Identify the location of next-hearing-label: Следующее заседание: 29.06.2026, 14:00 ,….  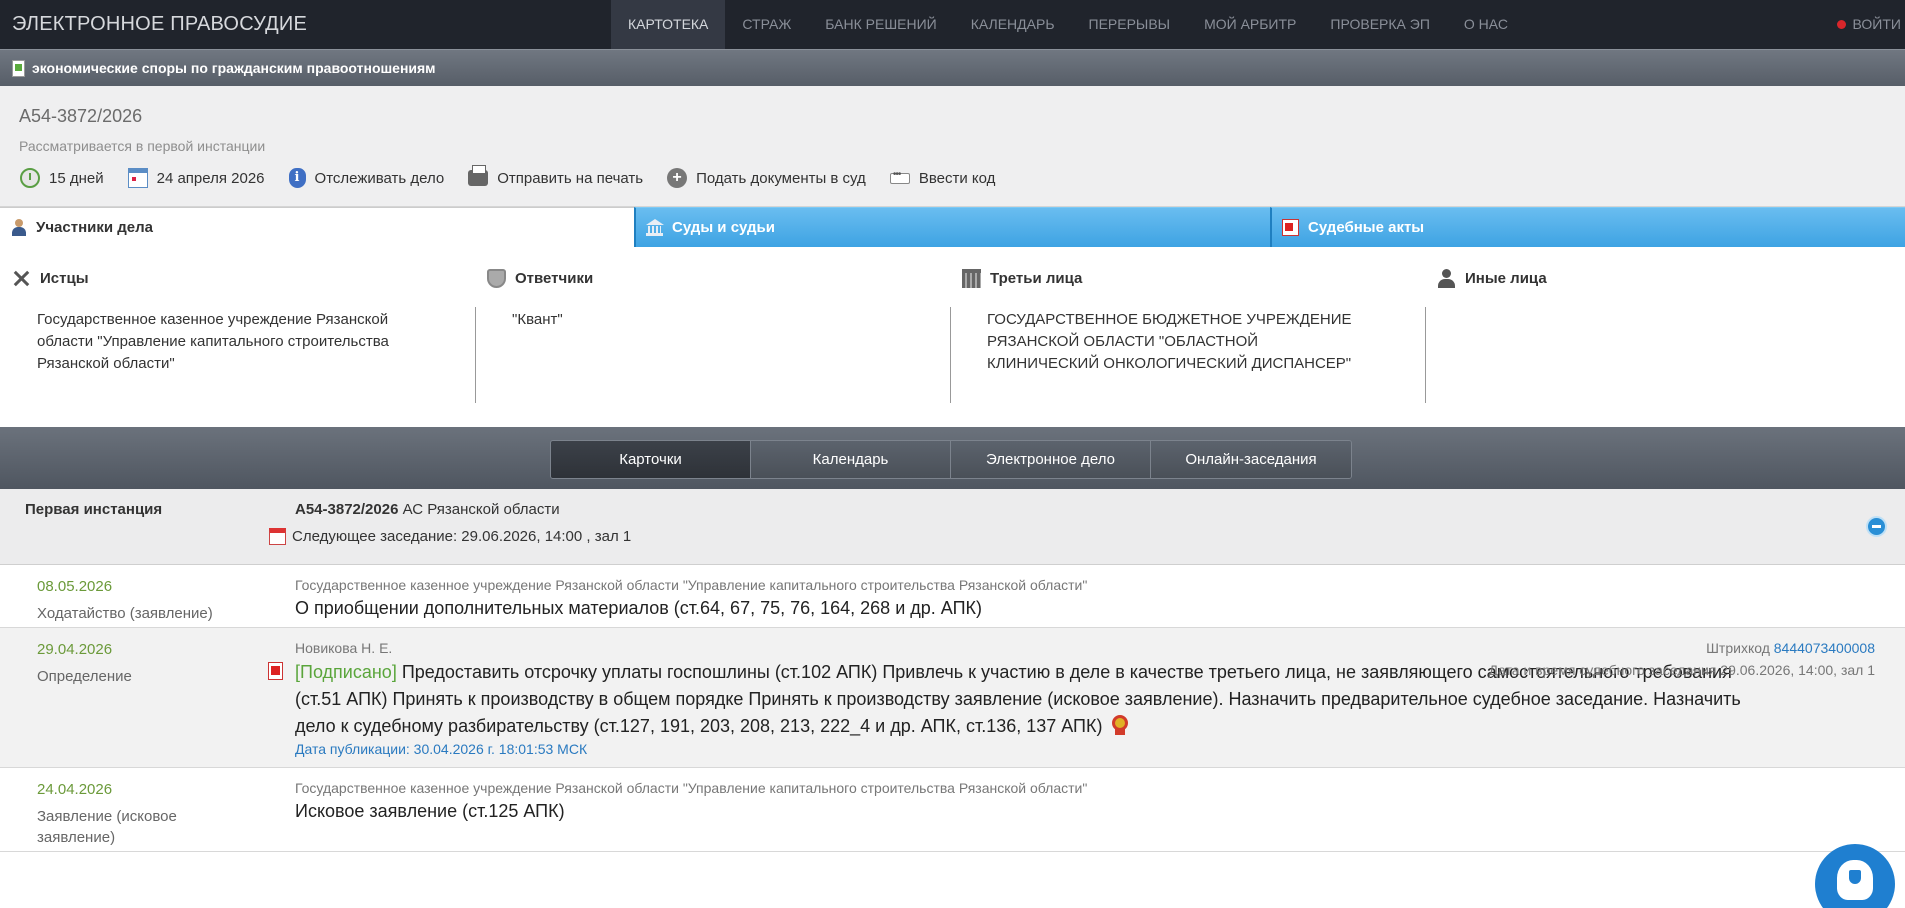
(462, 536).